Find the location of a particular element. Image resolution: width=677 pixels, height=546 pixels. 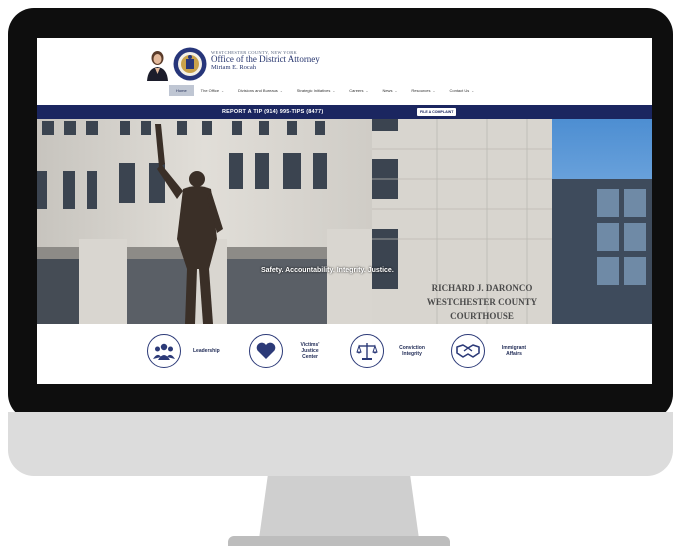

courthouse-sign-line2: WESTCHESTER COUNTY is located at coordinates (482, 302).